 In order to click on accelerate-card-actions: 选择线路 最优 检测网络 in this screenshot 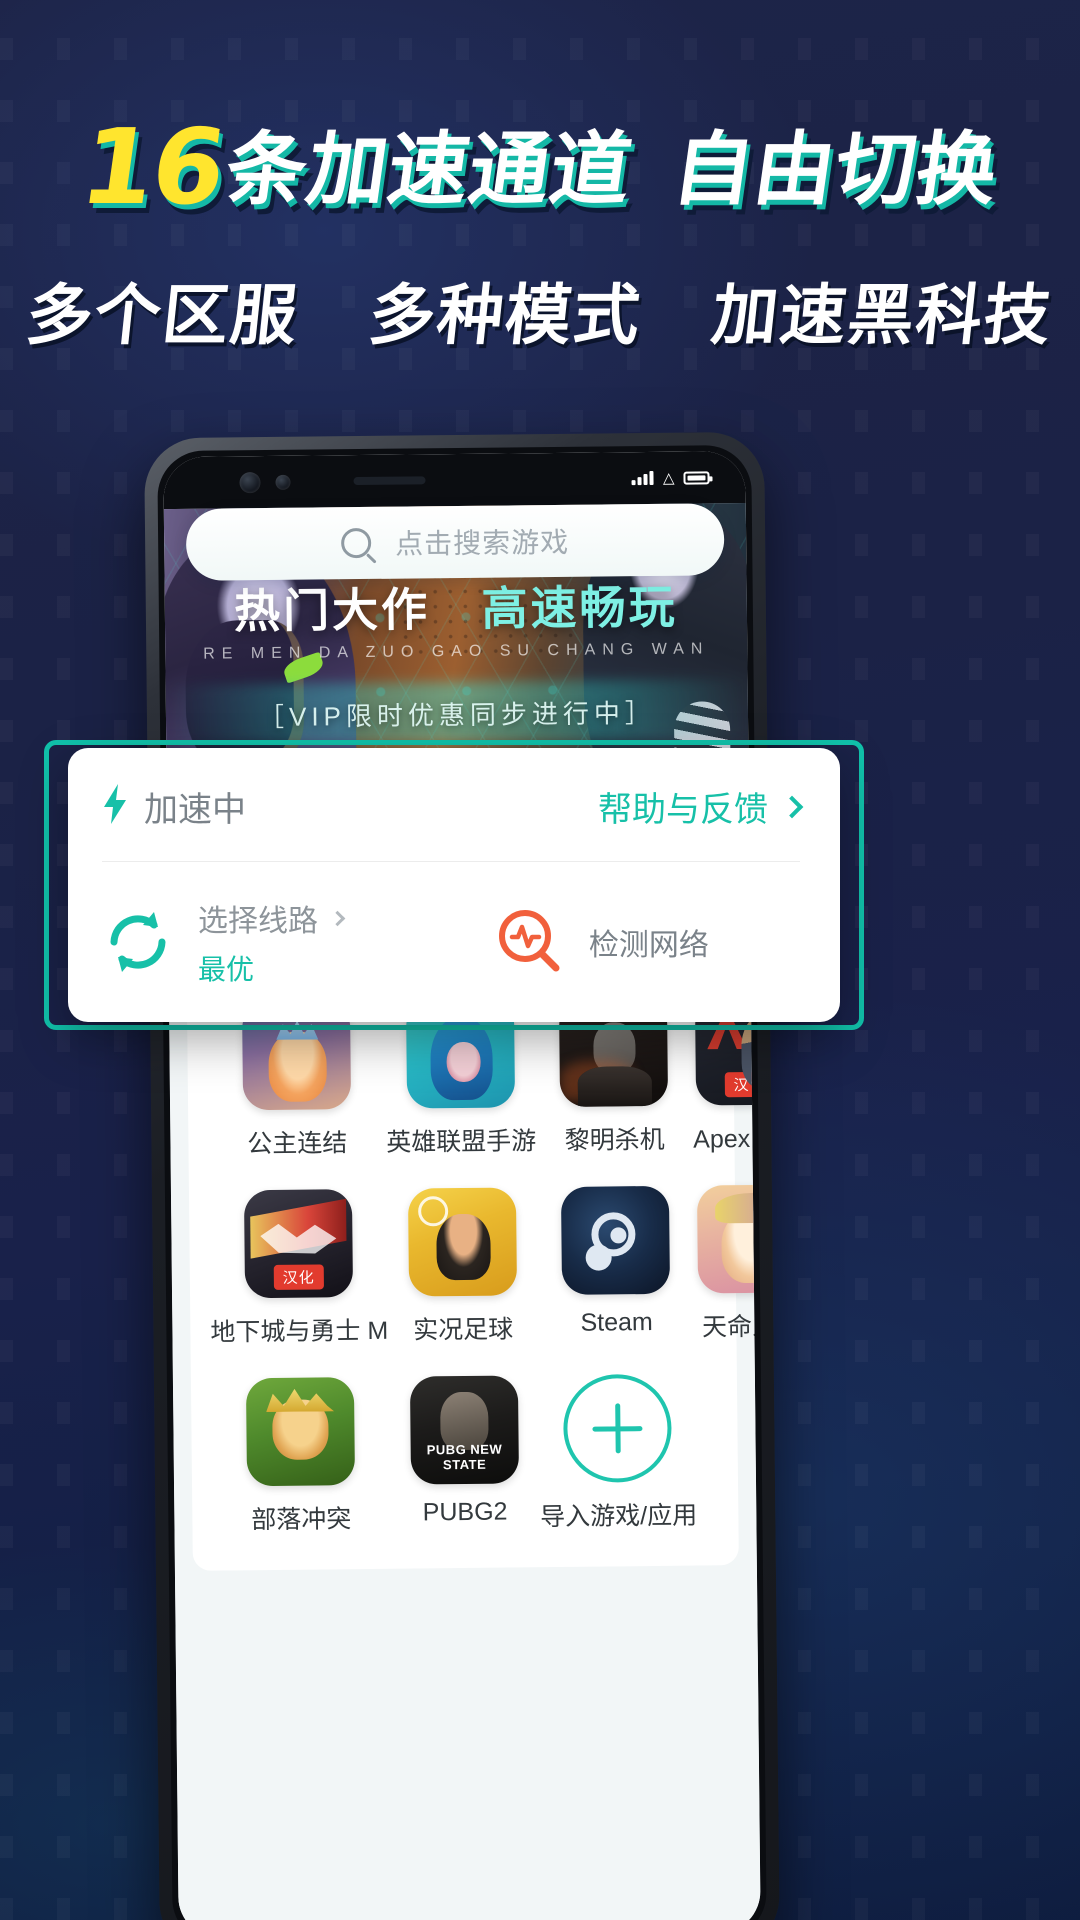, I will do `click(451, 925)`.